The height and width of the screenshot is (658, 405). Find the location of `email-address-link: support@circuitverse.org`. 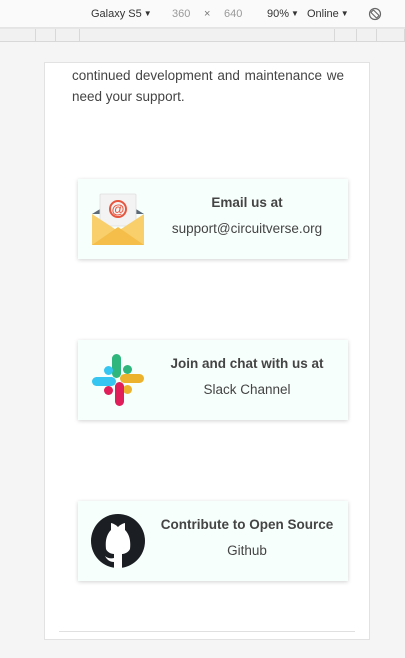

email-address-link: support@circuitverse.org is located at coordinates (247, 228).